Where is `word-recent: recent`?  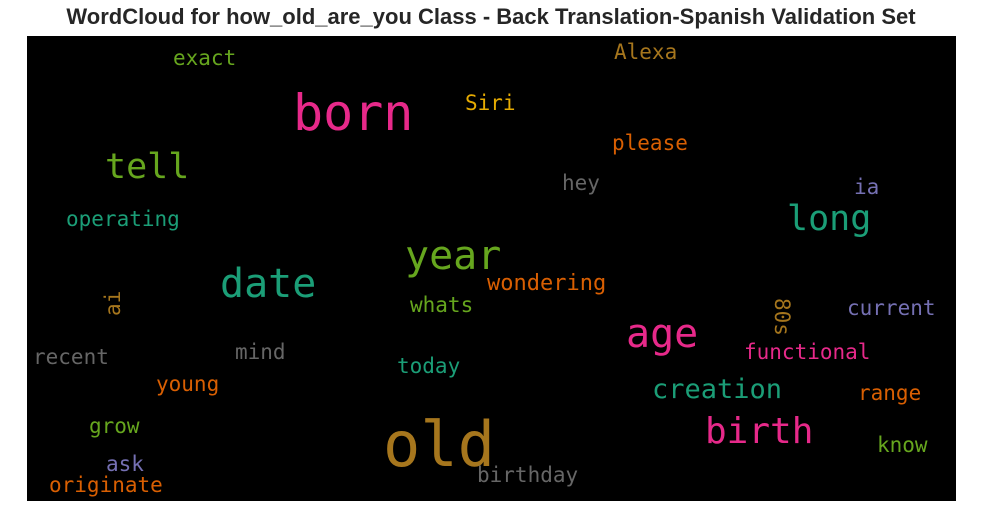 word-recent: recent is located at coordinates (71, 357).